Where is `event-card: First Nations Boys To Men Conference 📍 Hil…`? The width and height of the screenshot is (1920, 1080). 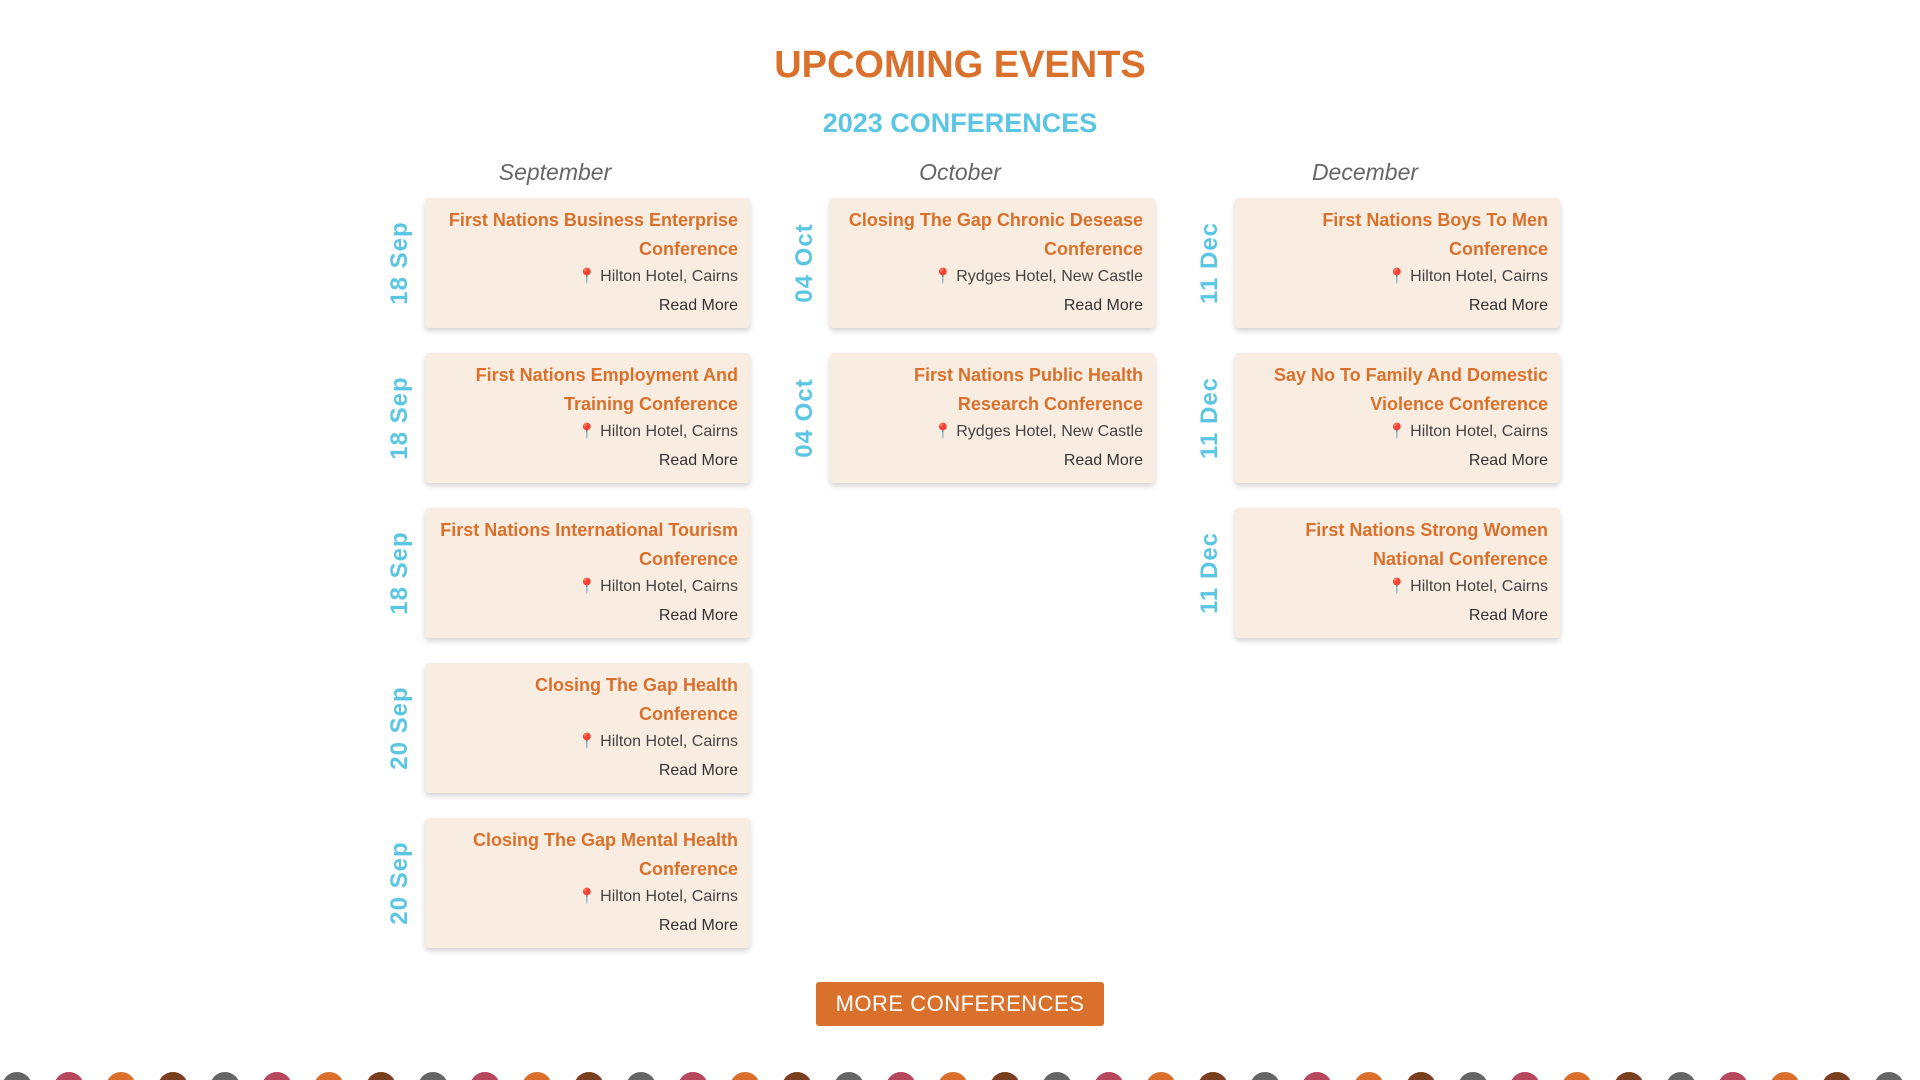
event-card: First Nations Boys To Men Conference 📍 Hil… is located at coordinates (1397, 263).